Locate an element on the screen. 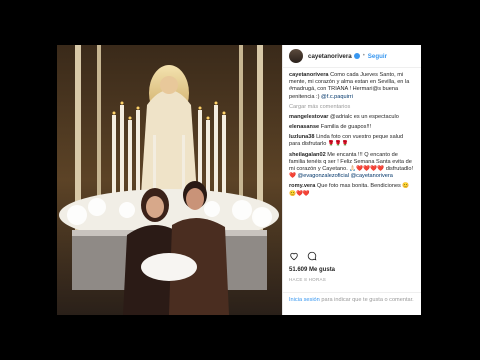 The height and width of the screenshot is (360, 480). like-count: 51.609 Me gusta is located at coordinates (312, 270).